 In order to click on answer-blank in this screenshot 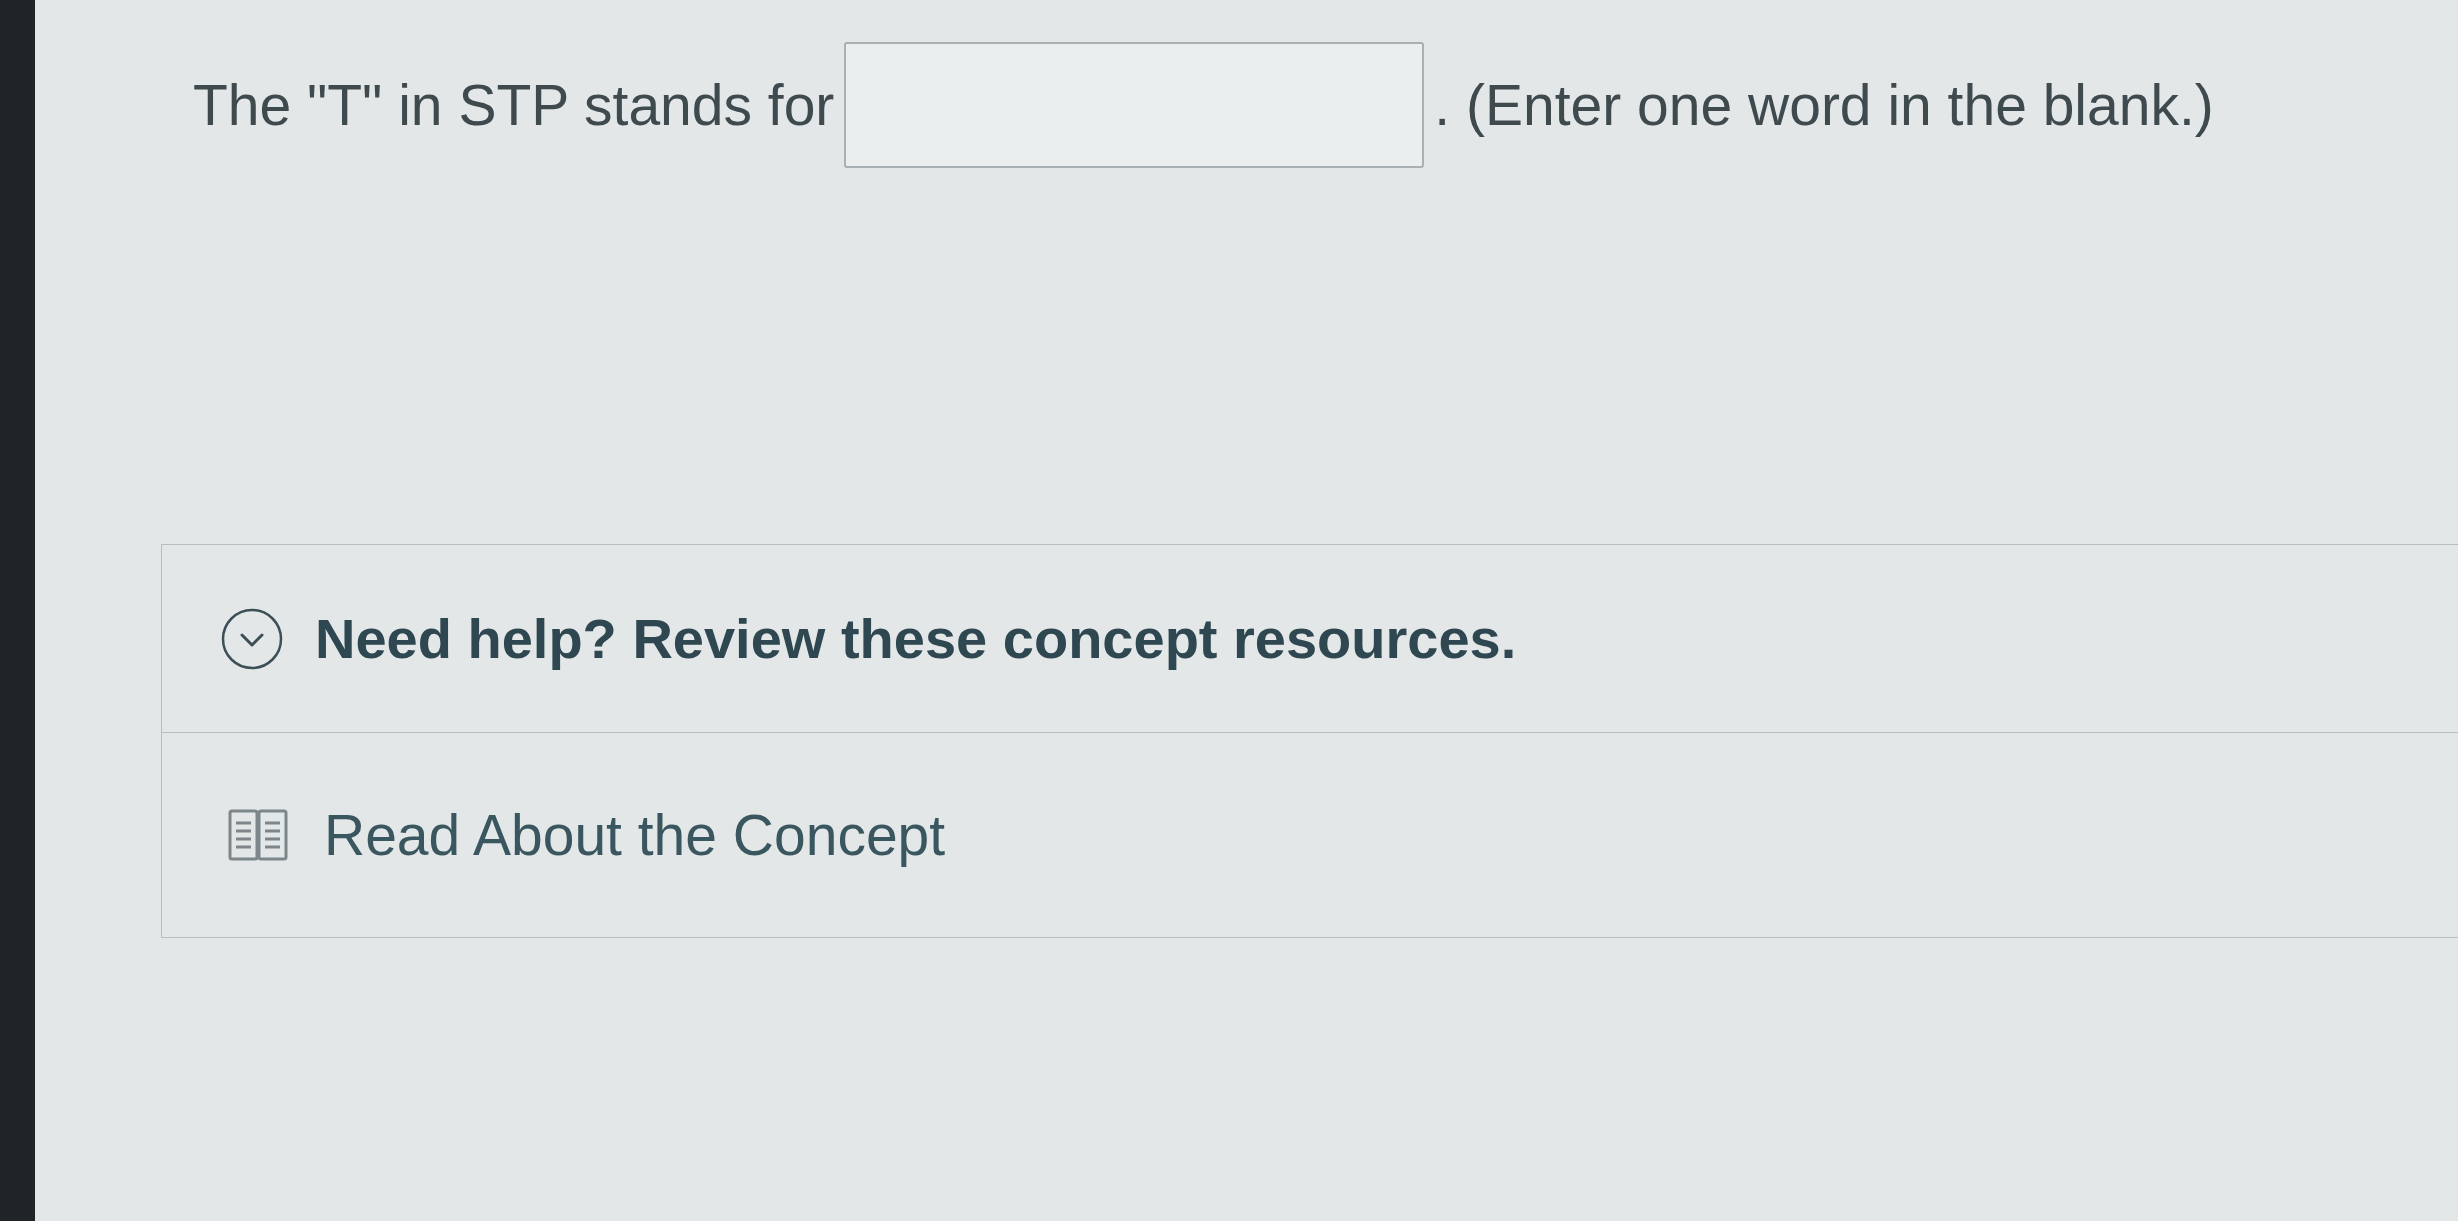, I will do `click(1134, 105)`.